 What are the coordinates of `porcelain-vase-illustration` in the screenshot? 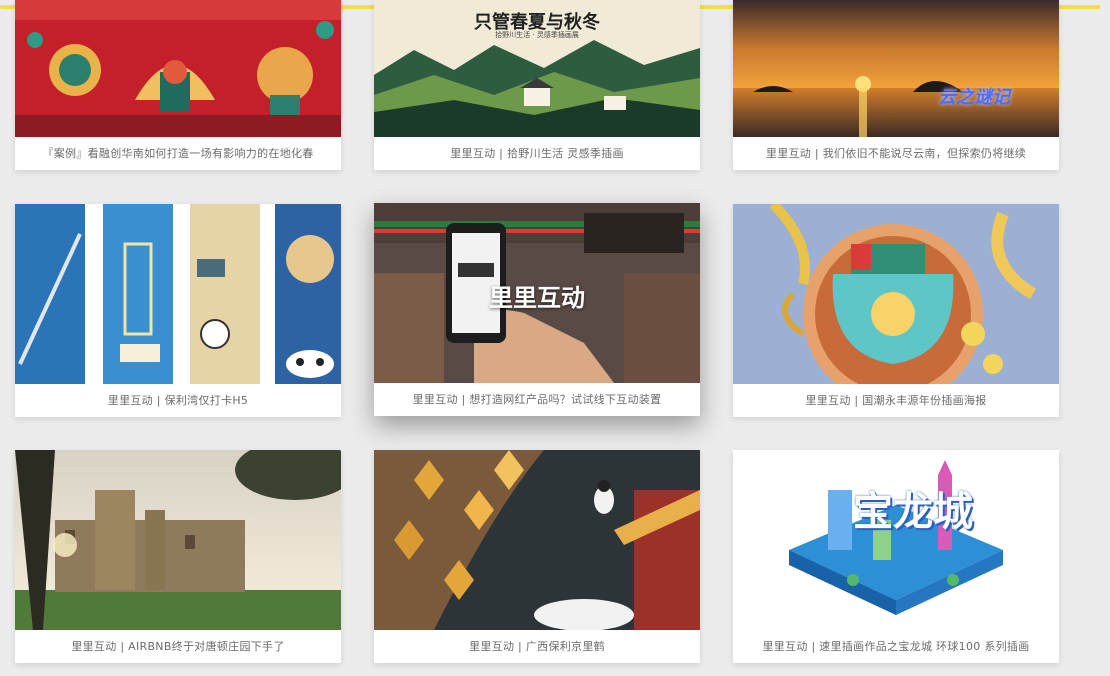 It's located at (896, 294).